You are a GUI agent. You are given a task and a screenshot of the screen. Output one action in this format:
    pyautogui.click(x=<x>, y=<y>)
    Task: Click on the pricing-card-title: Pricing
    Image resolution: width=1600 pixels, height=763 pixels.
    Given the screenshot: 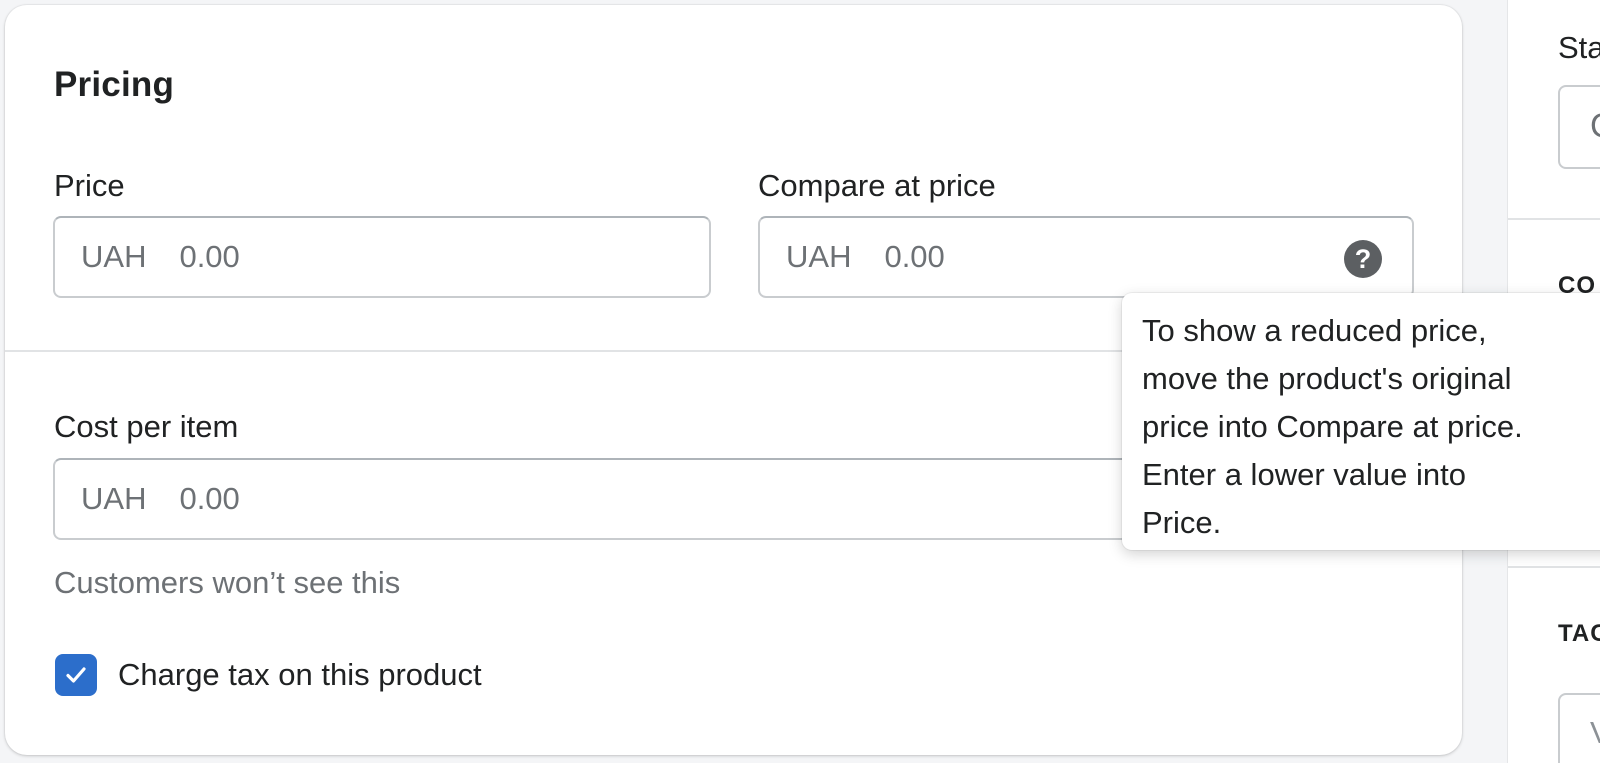 What is the action you would take?
    pyautogui.click(x=114, y=84)
    